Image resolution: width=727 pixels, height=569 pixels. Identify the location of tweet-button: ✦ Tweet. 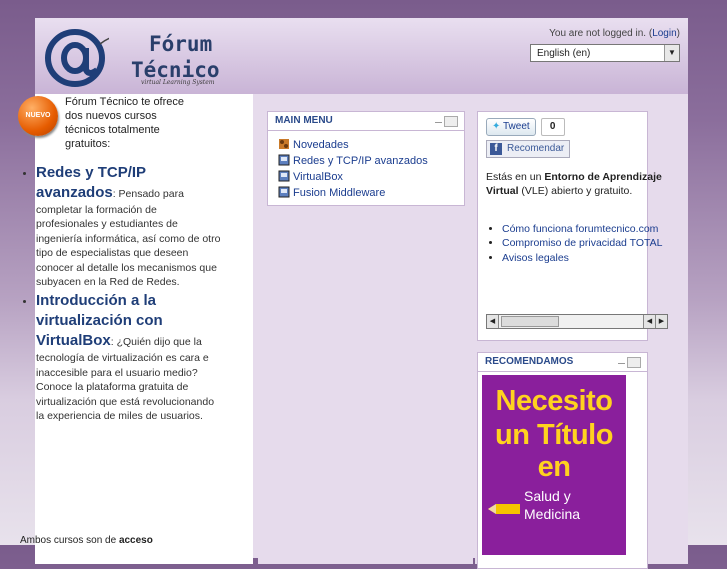
(511, 127).